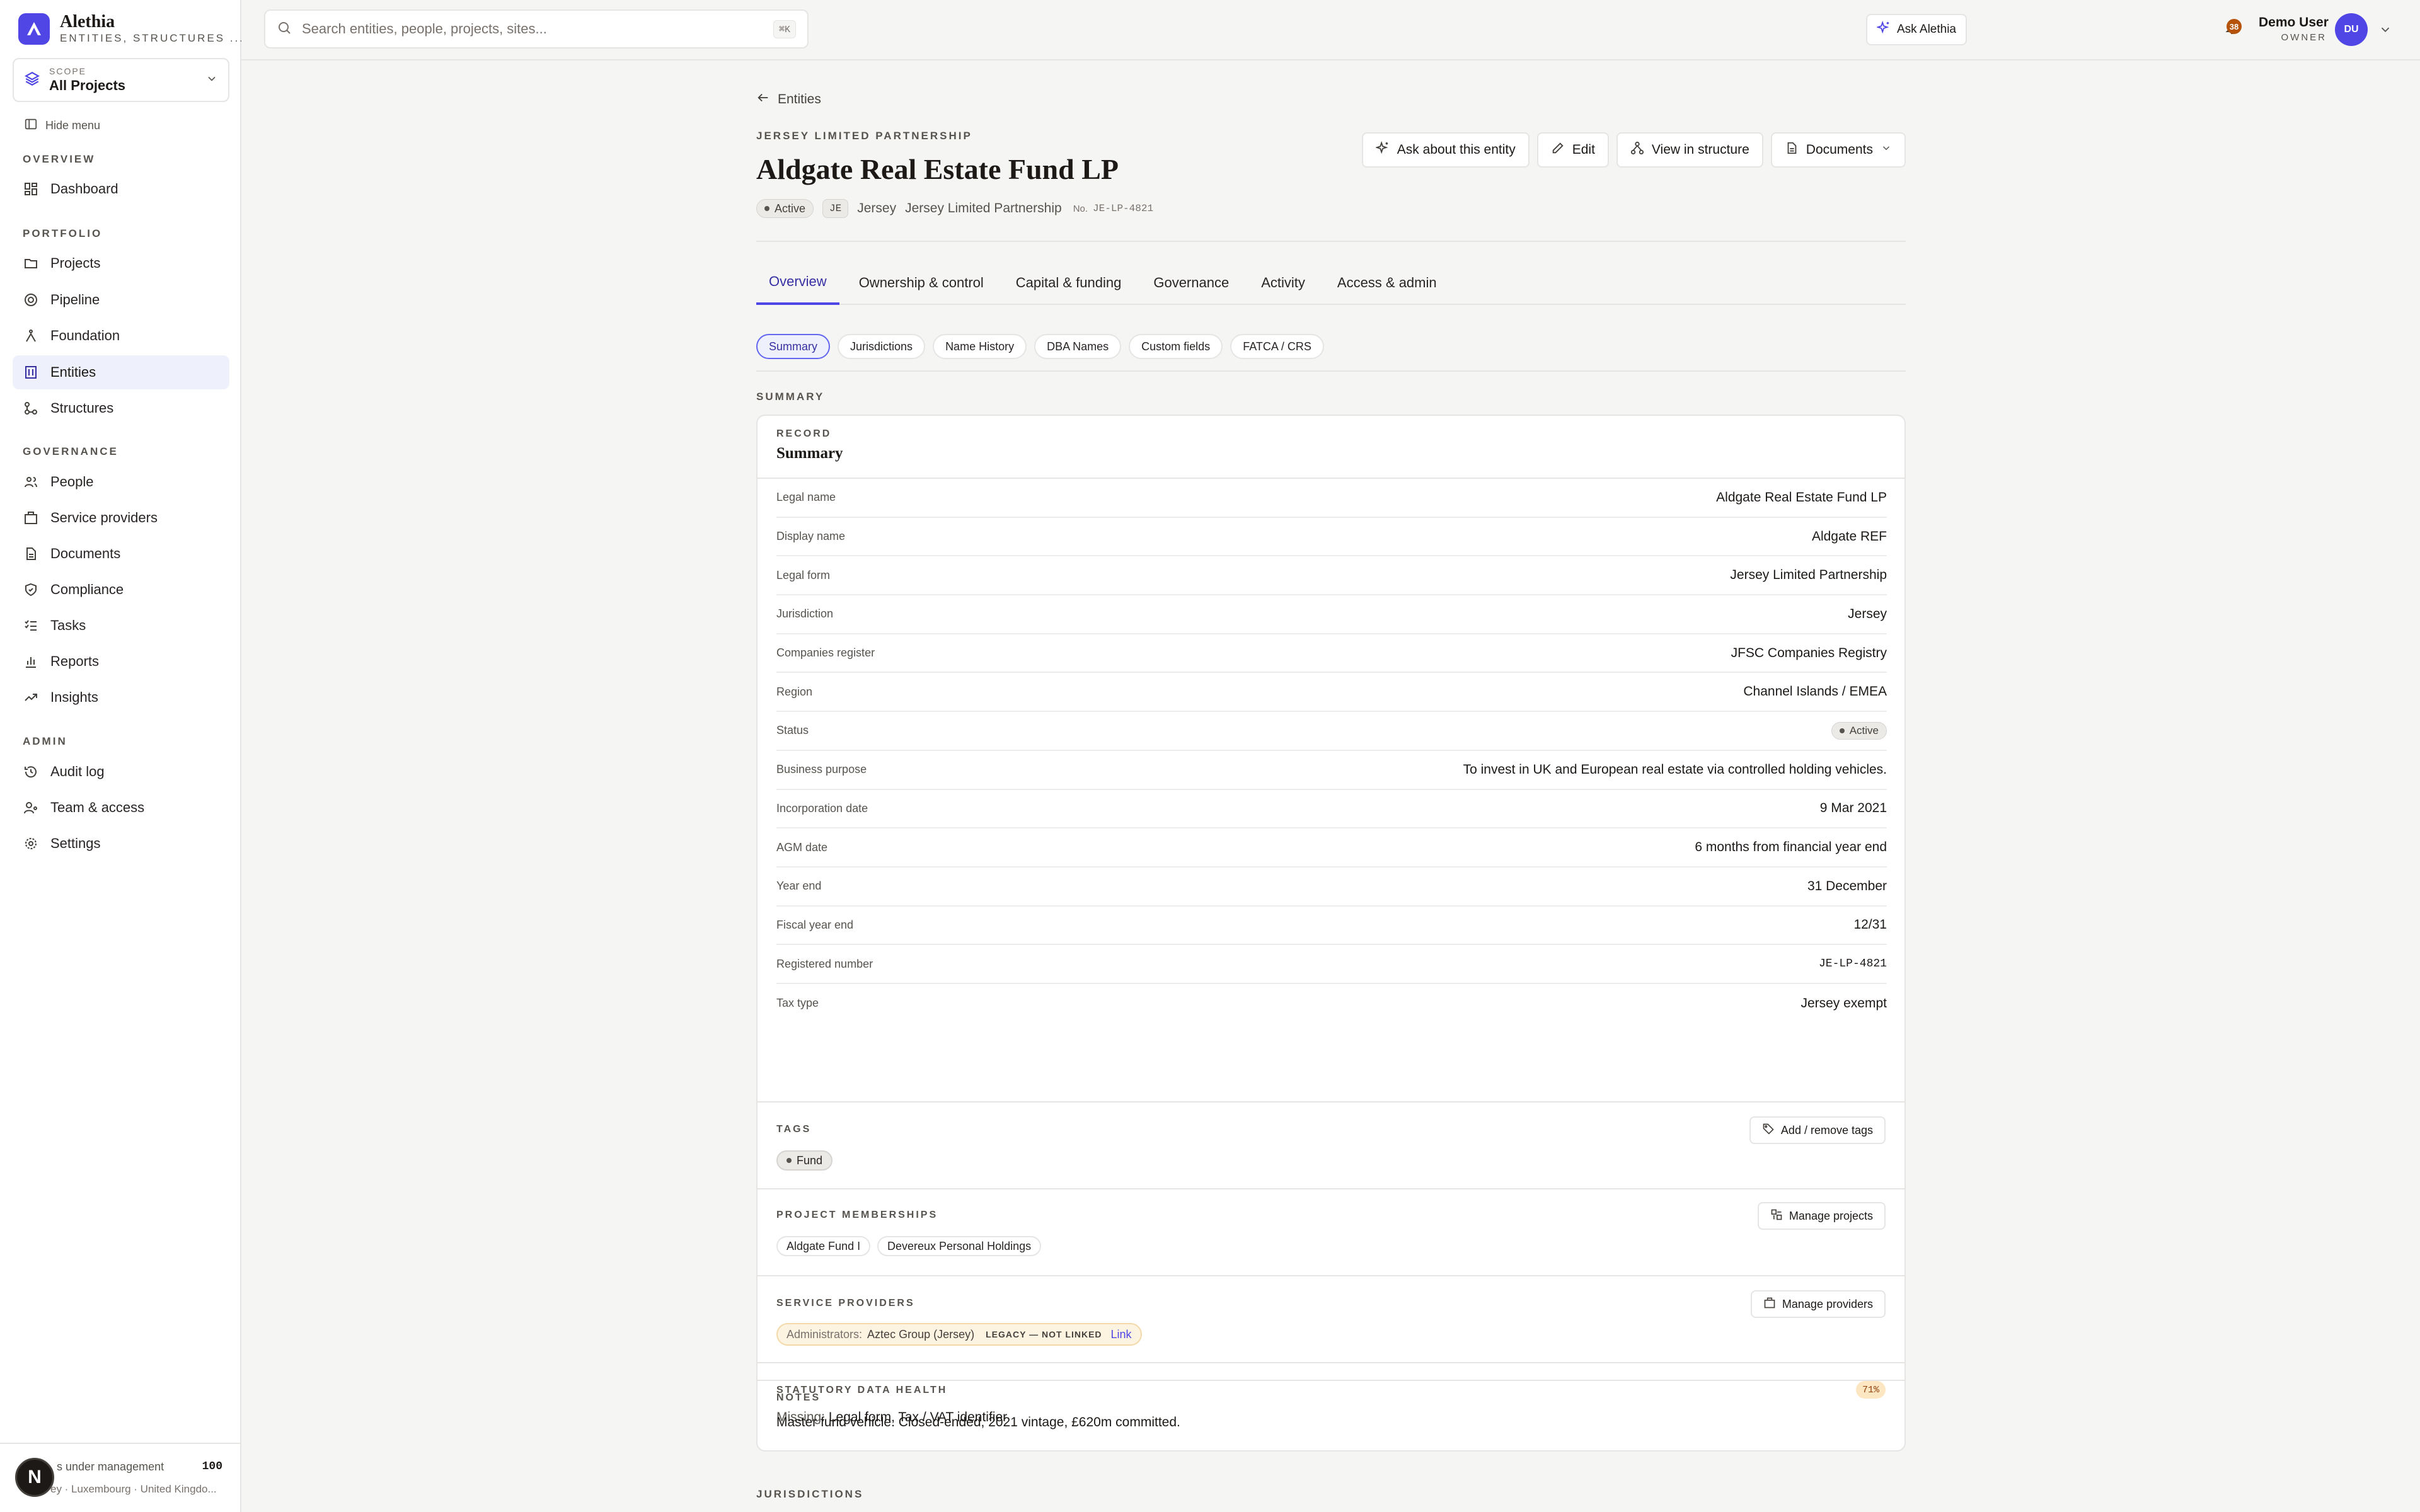  What do you see at coordinates (62, 125) in the screenshot?
I see `hide-menu-button: Hide menu` at bounding box center [62, 125].